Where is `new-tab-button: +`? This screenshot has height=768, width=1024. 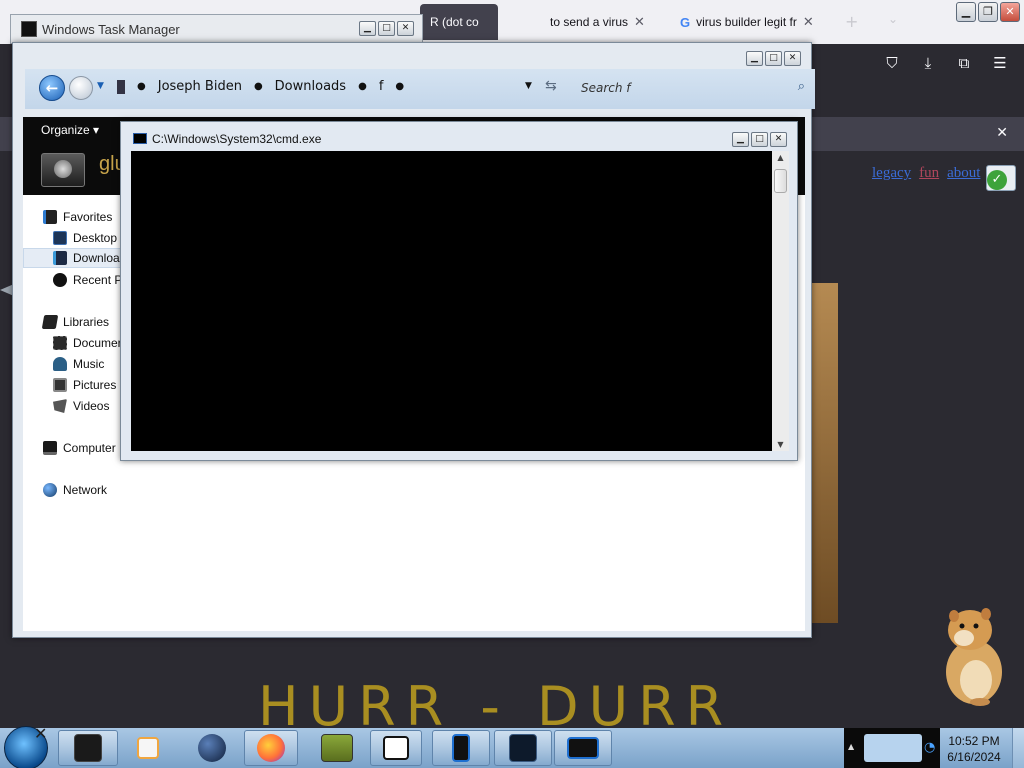
new-tab-button: + is located at coordinates (851, 21).